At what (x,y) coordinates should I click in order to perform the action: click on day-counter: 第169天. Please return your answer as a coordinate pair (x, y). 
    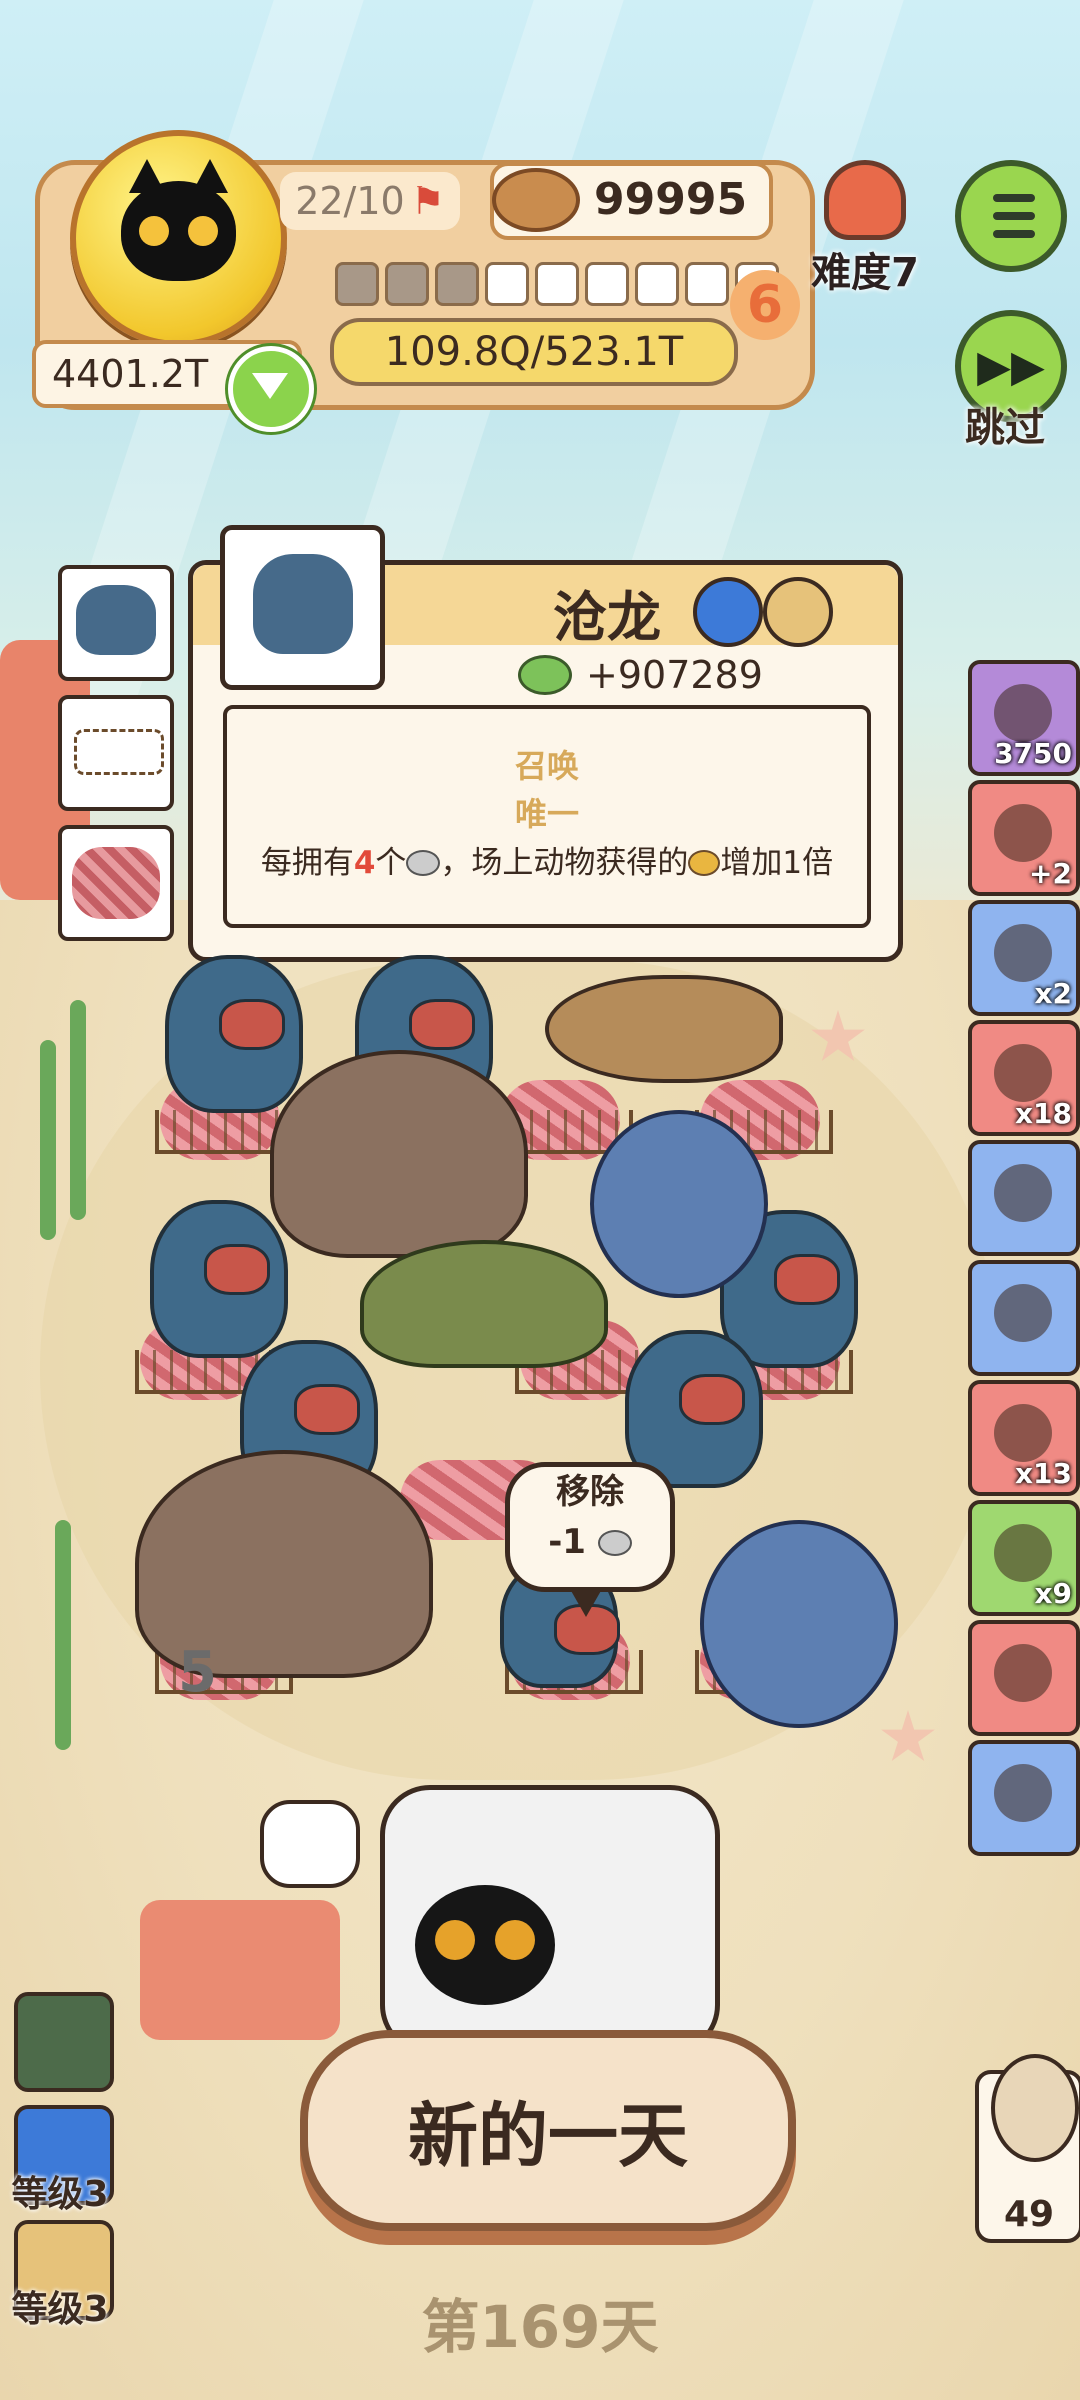
    Looking at the image, I should click on (540, 2327).